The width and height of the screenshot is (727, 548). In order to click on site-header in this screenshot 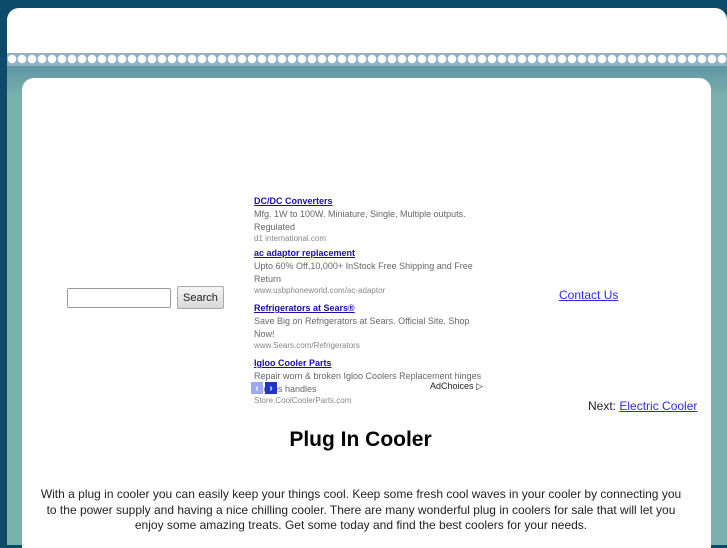, I will do `click(367, 32)`.